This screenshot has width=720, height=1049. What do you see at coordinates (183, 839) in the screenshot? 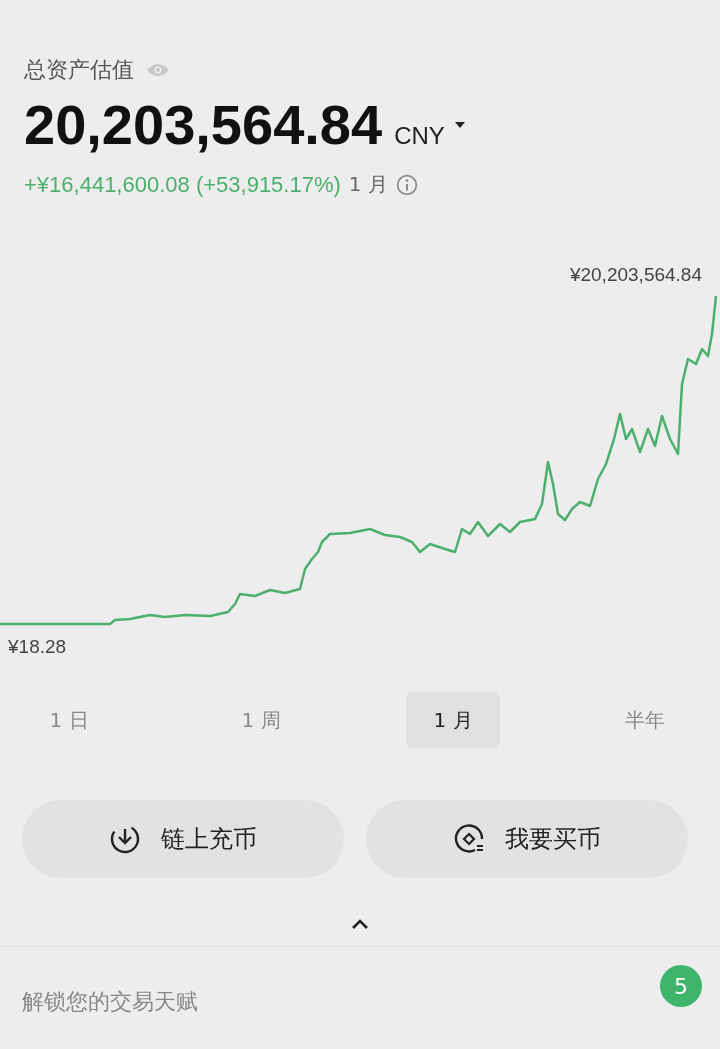
I see `action-button: 链上充币` at bounding box center [183, 839].